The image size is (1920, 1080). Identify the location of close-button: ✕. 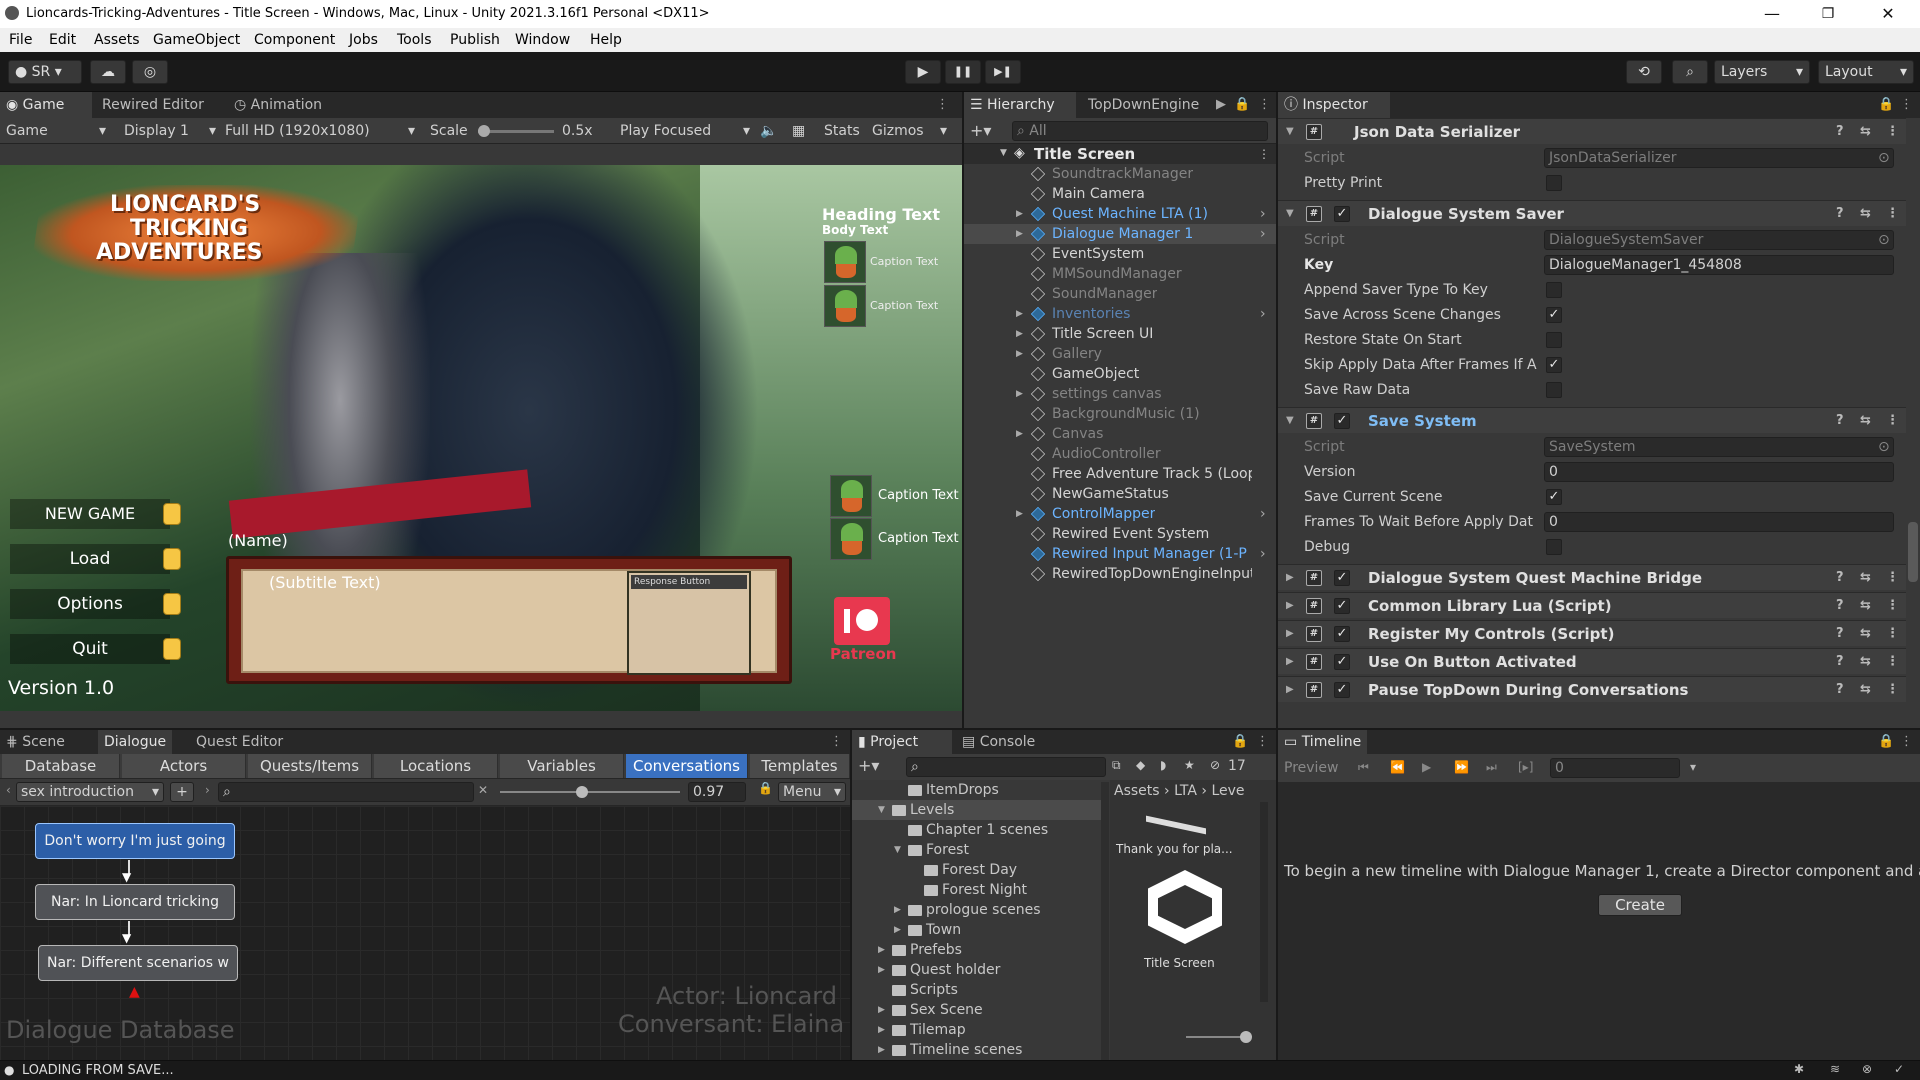
(1888, 14).